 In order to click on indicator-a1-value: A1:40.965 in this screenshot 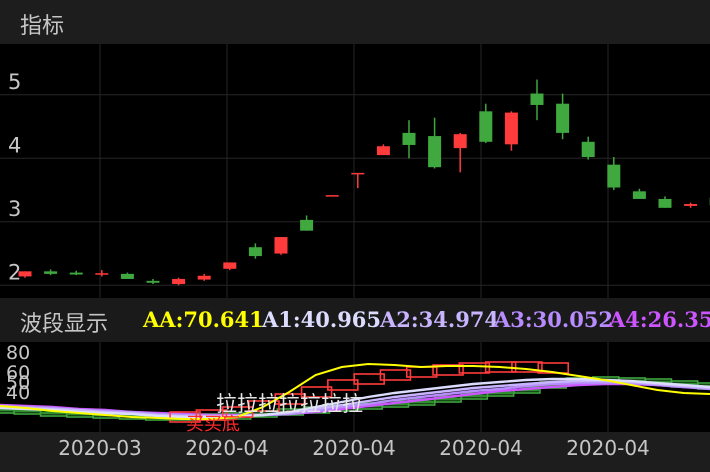, I will do `click(322, 319)`.